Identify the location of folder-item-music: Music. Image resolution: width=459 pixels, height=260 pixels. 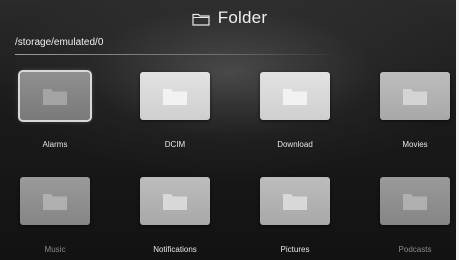
(55, 215).